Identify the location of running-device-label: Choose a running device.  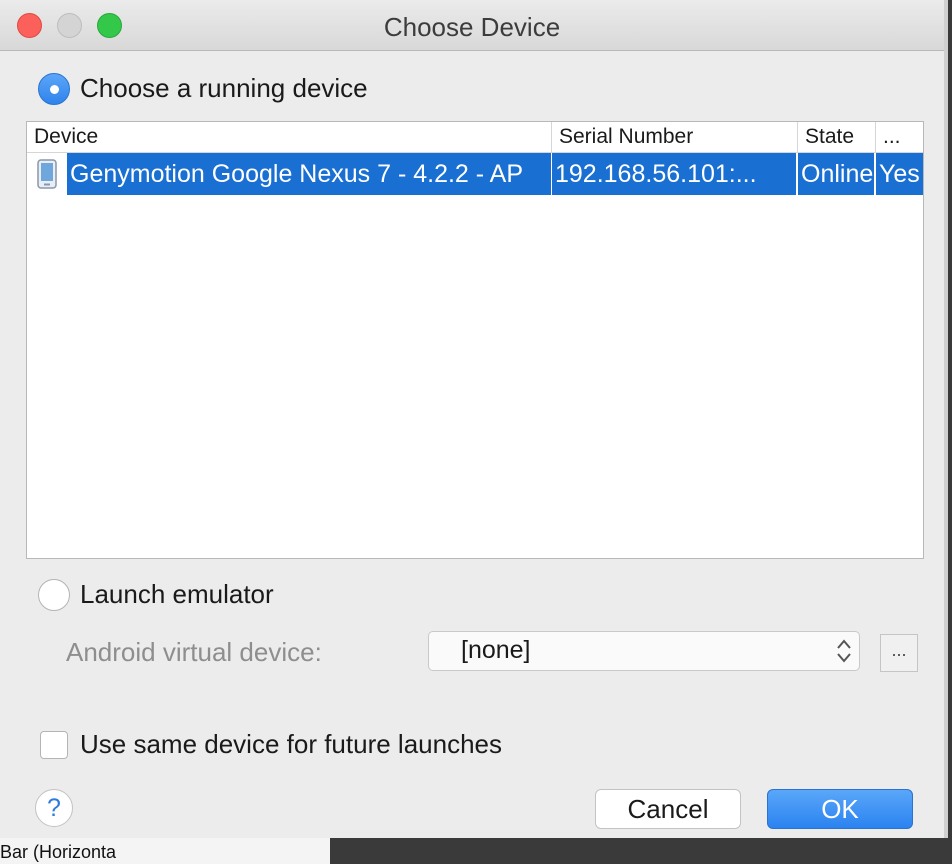
(224, 88).